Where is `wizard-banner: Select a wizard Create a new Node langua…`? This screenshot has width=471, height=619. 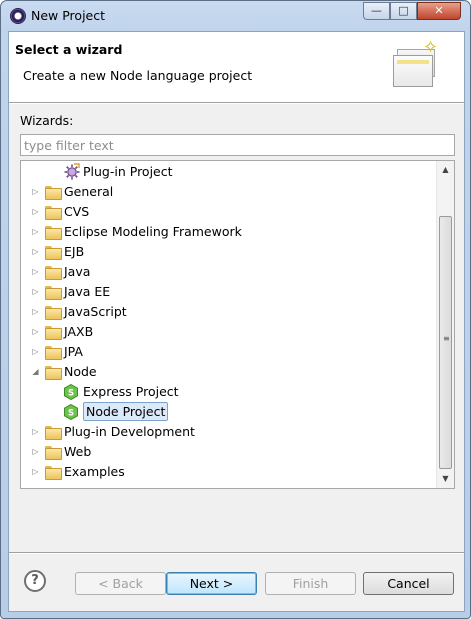
wizard-banner: Select a wizard Create a new Node langua… is located at coordinates (236, 67).